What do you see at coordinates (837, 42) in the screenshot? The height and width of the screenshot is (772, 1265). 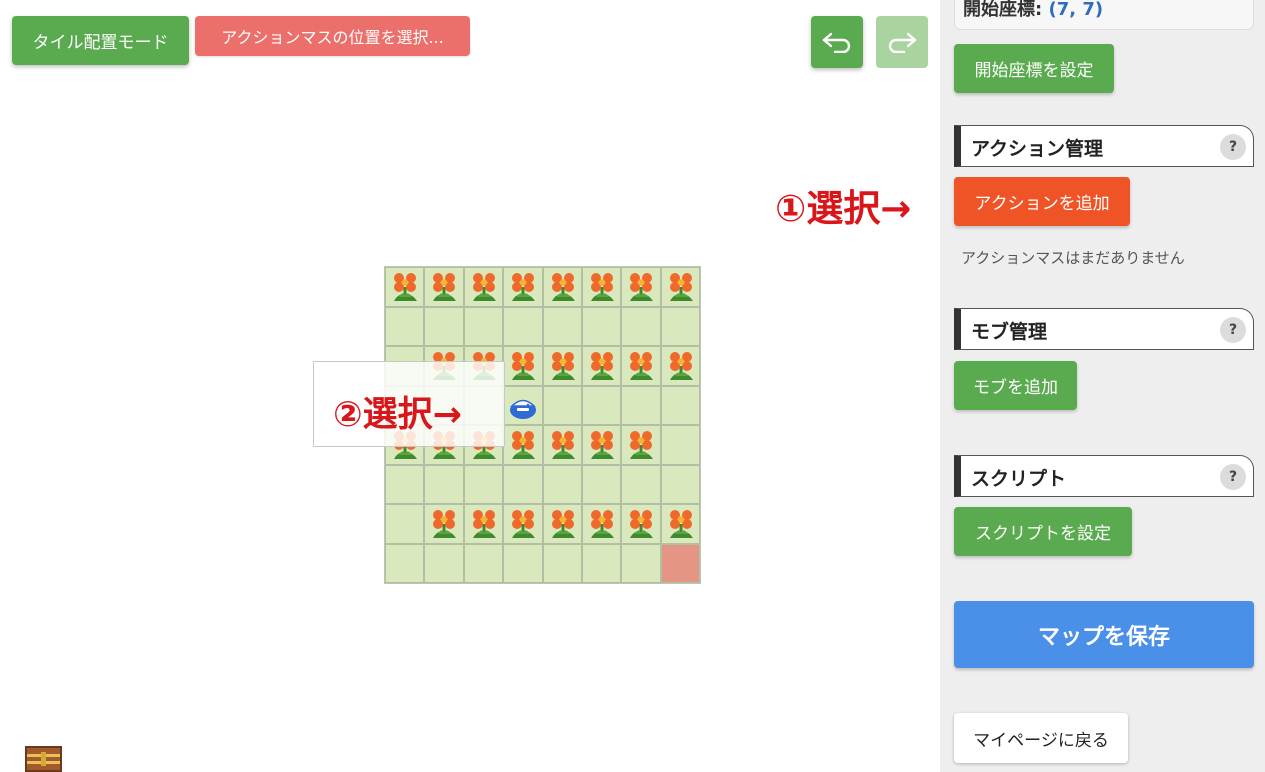 I see `undo-button` at bounding box center [837, 42].